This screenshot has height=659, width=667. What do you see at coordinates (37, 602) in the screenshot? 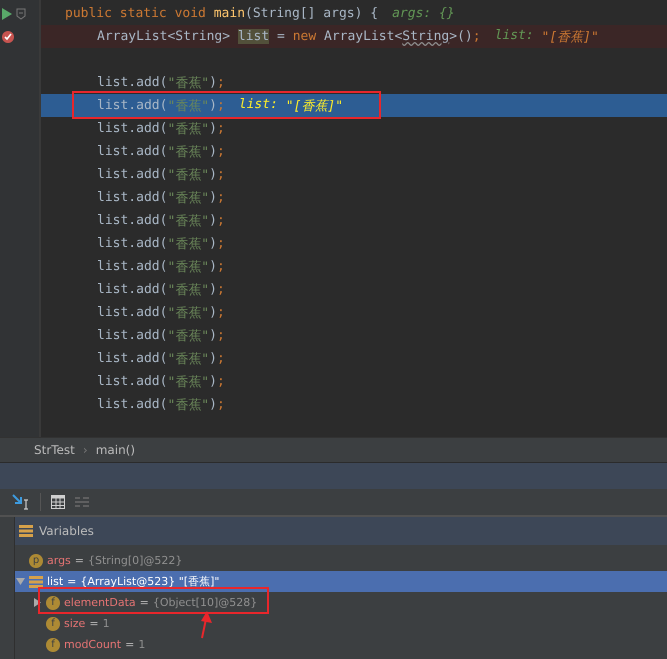
I see `expand-arrow-icon` at bounding box center [37, 602].